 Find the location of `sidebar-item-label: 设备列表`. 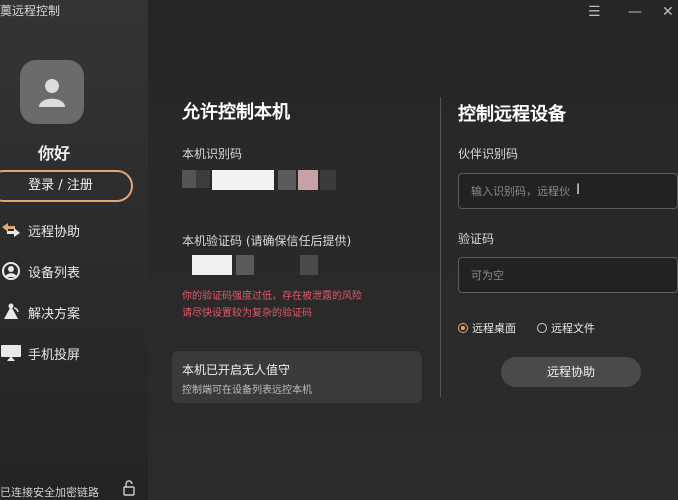

sidebar-item-label: 设备列表 is located at coordinates (54, 273).